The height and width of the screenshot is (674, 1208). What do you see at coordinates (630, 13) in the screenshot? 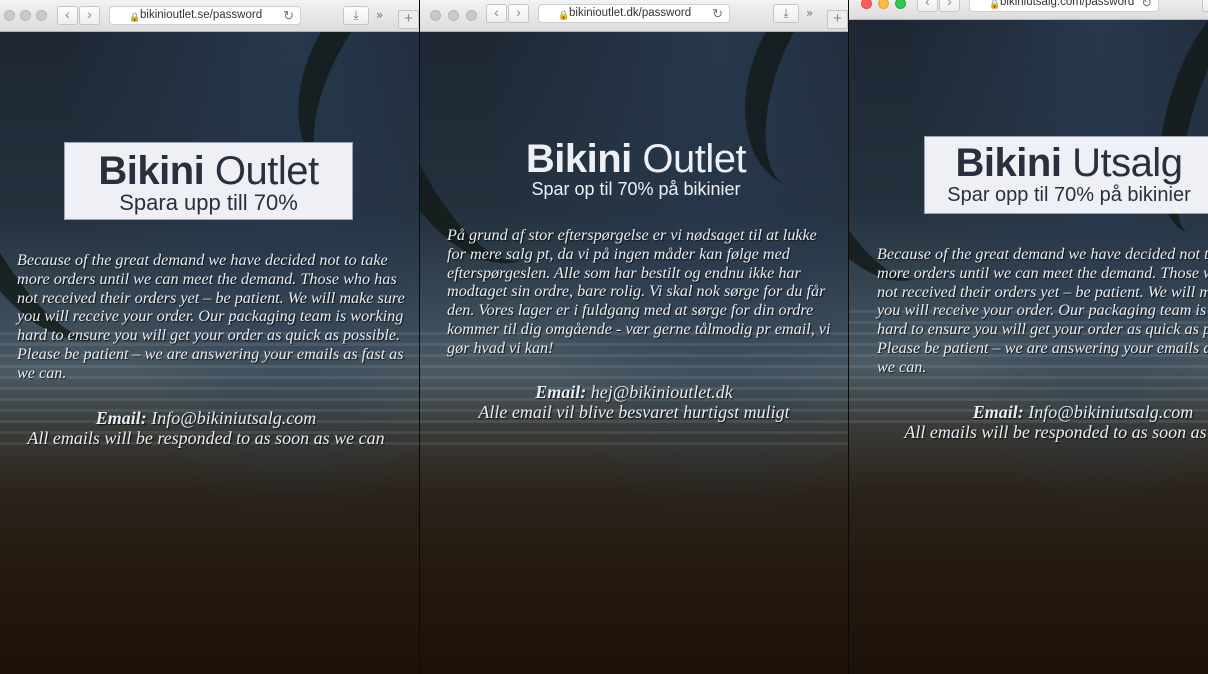
I see `url-text: bikinioutlet.dk/password` at bounding box center [630, 13].